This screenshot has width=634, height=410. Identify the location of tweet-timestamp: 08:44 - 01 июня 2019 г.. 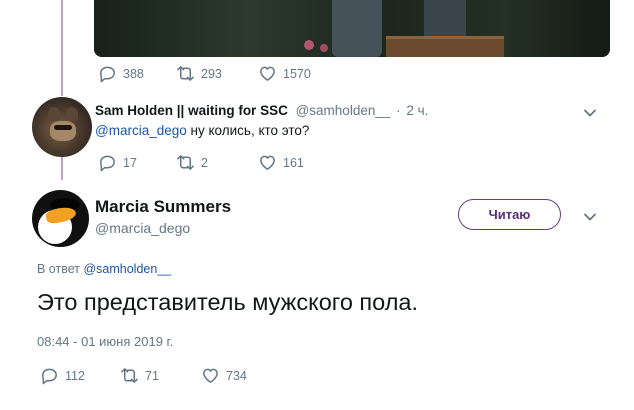
(105, 341).